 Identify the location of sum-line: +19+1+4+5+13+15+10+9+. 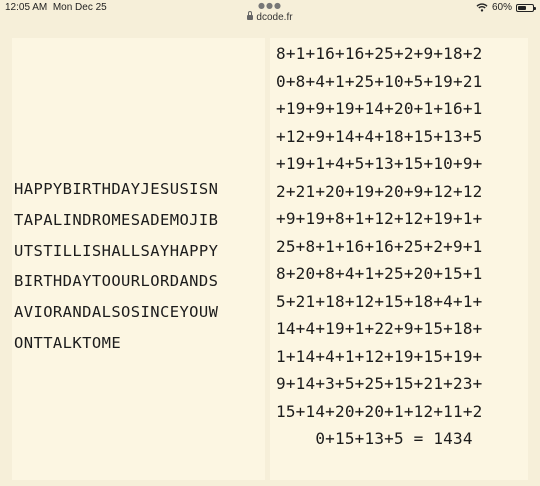
(379, 163).